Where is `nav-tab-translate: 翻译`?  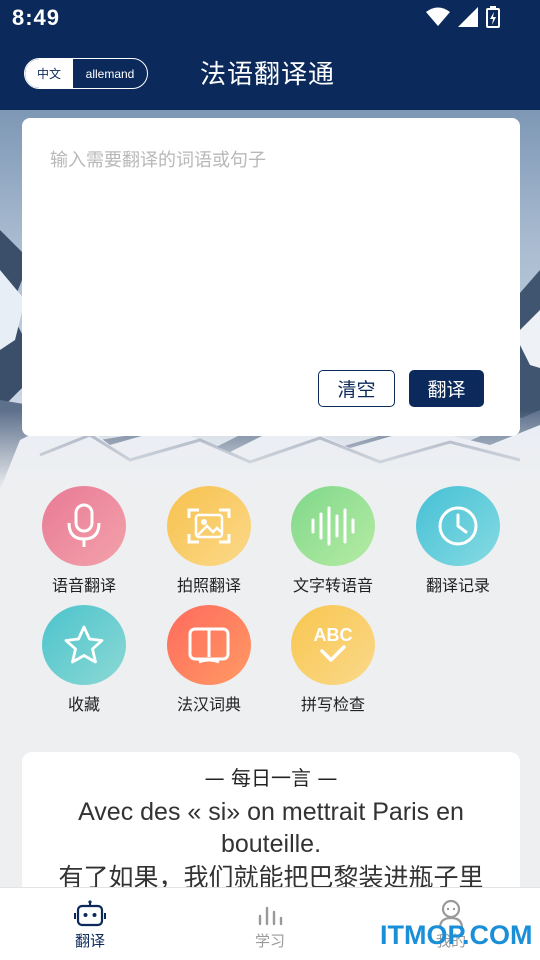 nav-tab-translate: 翻译 is located at coordinates (90, 924).